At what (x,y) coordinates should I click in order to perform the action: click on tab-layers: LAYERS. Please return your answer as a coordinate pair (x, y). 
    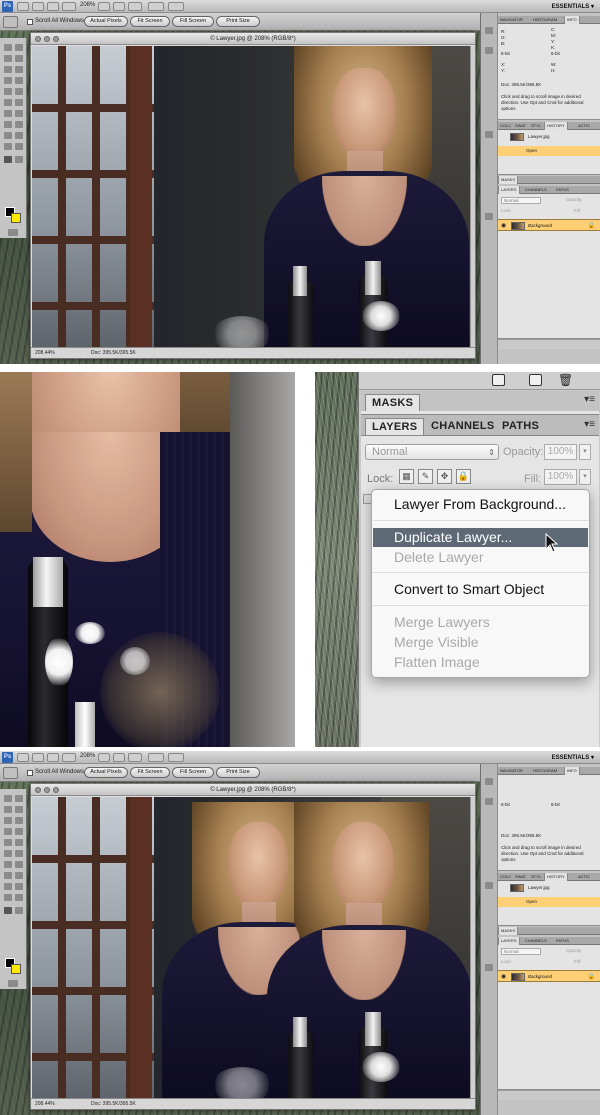
    Looking at the image, I should click on (509, 190).